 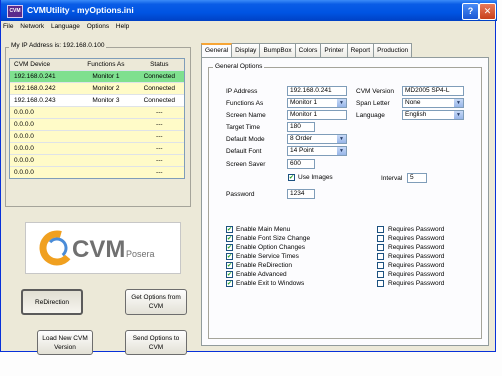 What do you see at coordinates (52, 302) in the screenshot?
I see `redirection-button: ReDirection` at bounding box center [52, 302].